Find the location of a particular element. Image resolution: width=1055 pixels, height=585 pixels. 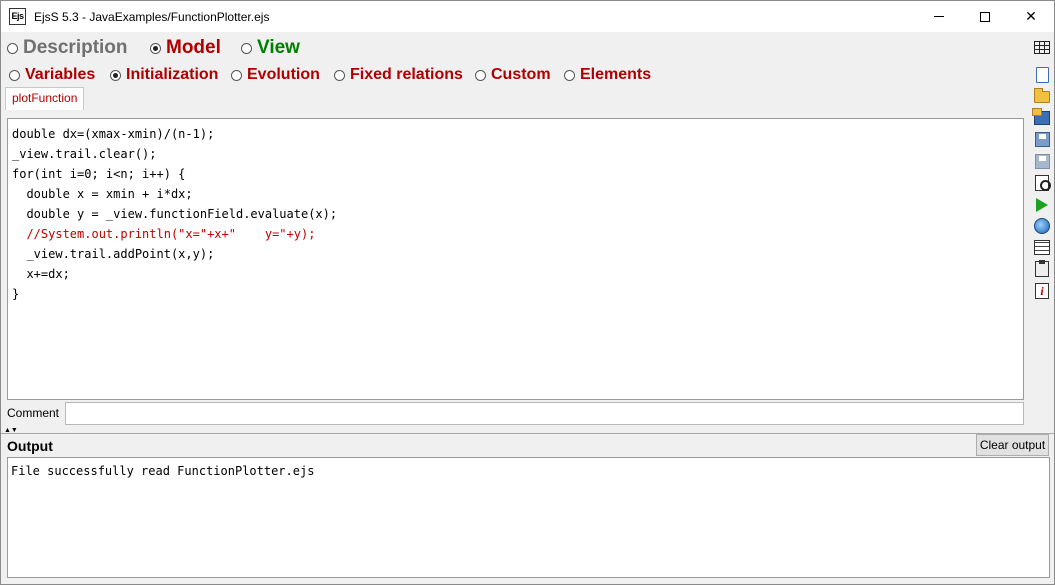

comment-label: Comment is located at coordinates (33, 413).